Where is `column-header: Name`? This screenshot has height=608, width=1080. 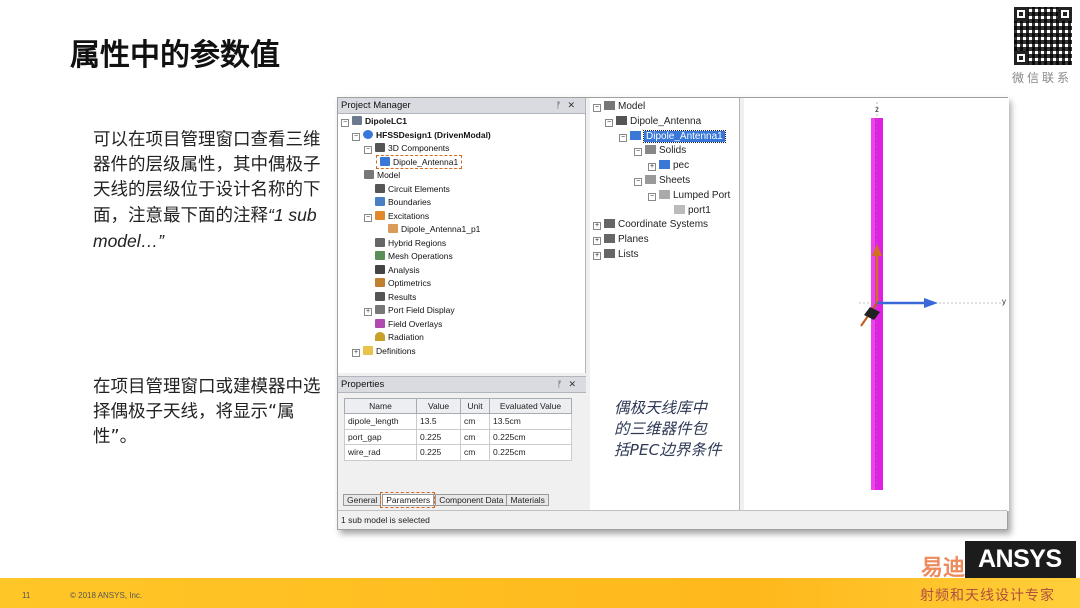 column-header: Name is located at coordinates (380, 406).